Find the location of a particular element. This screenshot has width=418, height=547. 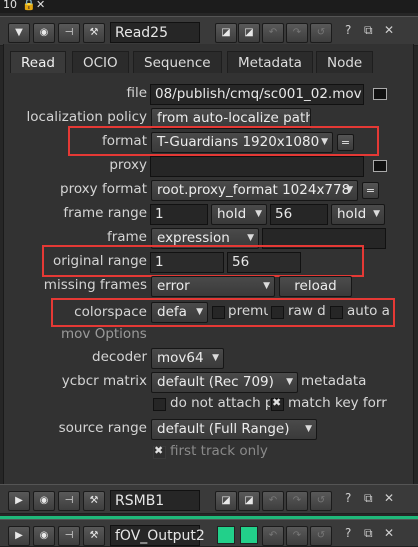

proxy-format-value: root.proxy_format 1024x778 is located at coordinates (254, 190).